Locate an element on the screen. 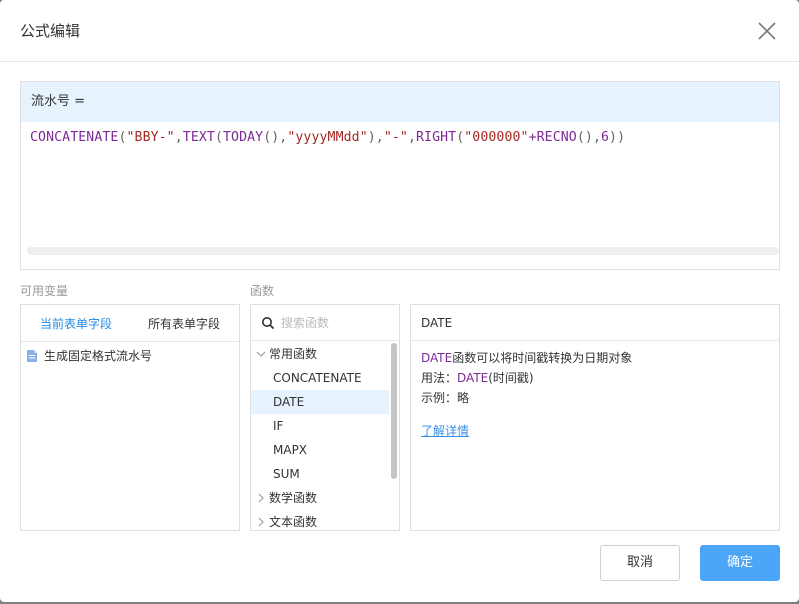 The image size is (799, 604). function-example: 示例：略 is located at coordinates (445, 398).